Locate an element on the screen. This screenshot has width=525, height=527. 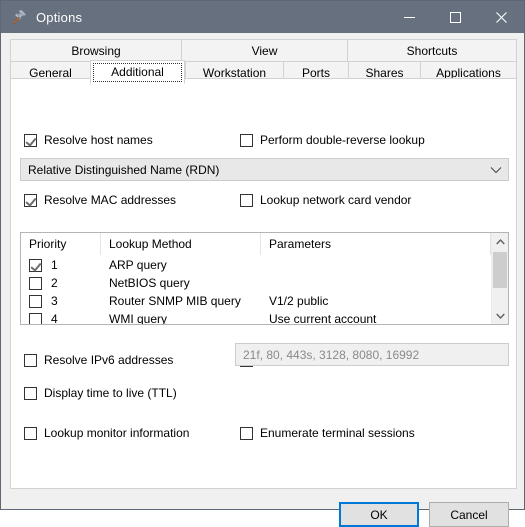
column-header-lookup-method: Lookup Method is located at coordinates (181, 244).